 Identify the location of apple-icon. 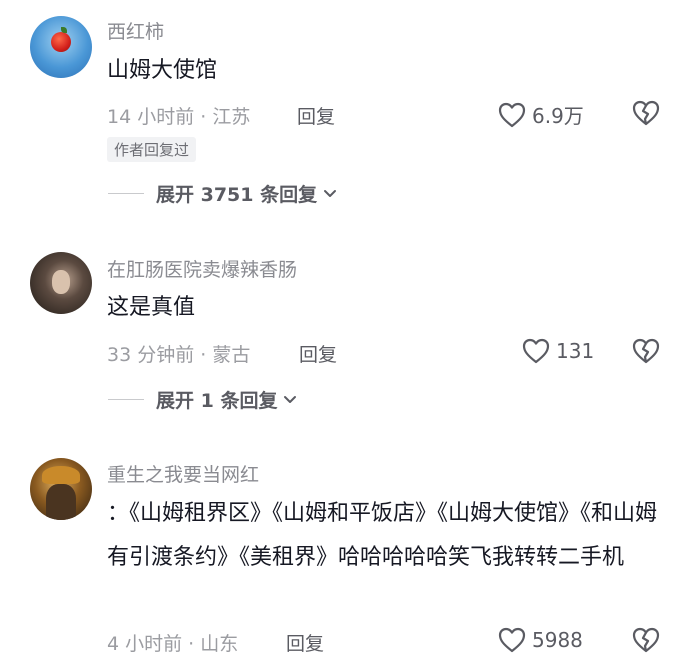
(61, 42).